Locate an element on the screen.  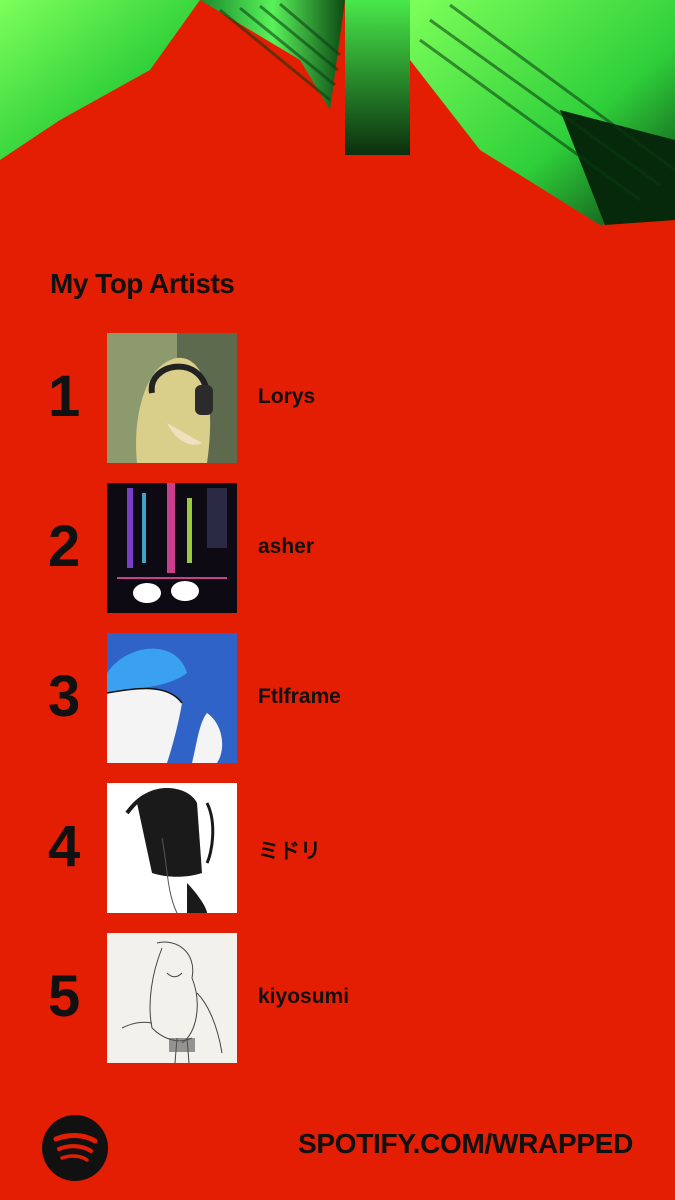
artist-row-2: 2 asher is located at coordinates (337, 548).